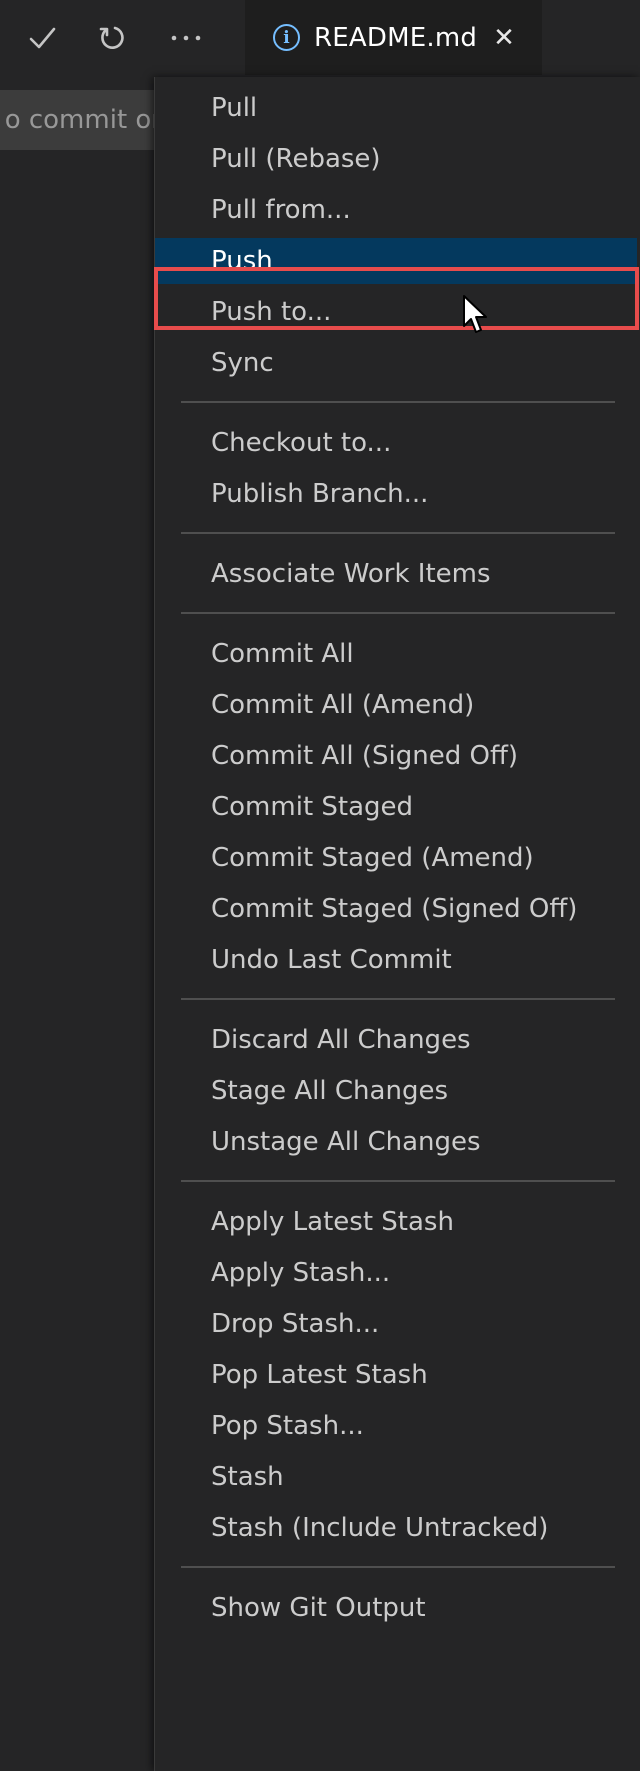  What do you see at coordinates (286, 37) in the screenshot?
I see `info-icon: i` at bounding box center [286, 37].